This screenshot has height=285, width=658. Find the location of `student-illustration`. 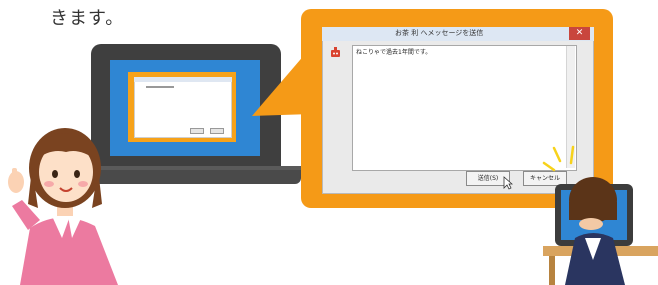

student-illustration is located at coordinates (600, 231).